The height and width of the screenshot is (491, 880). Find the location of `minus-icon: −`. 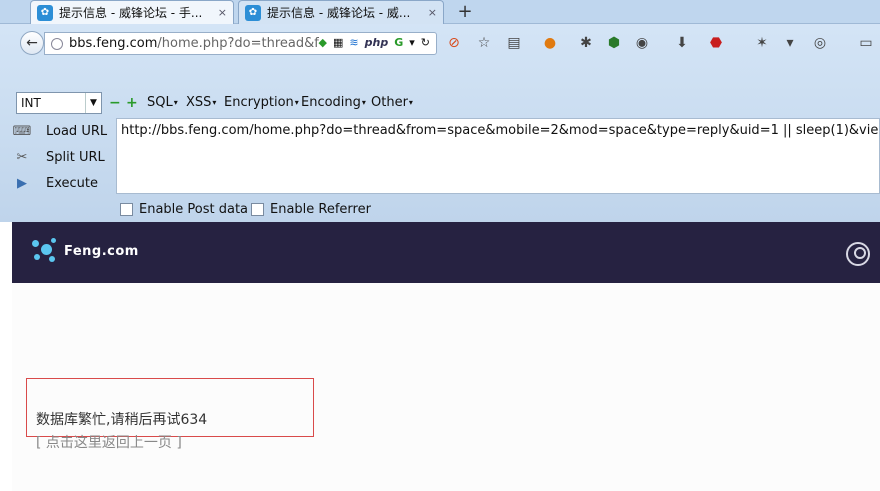

minus-icon: − is located at coordinates (115, 103).